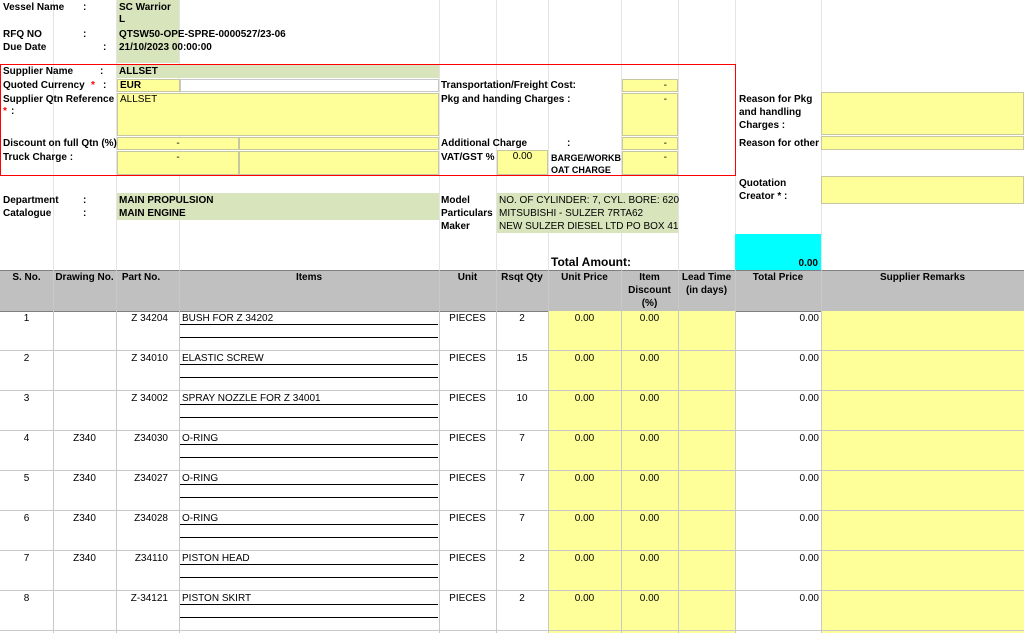 The image size is (1024, 633). What do you see at coordinates (922, 113) in the screenshot?
I see `reason-pkg-input` at bounding box center [922, 113].